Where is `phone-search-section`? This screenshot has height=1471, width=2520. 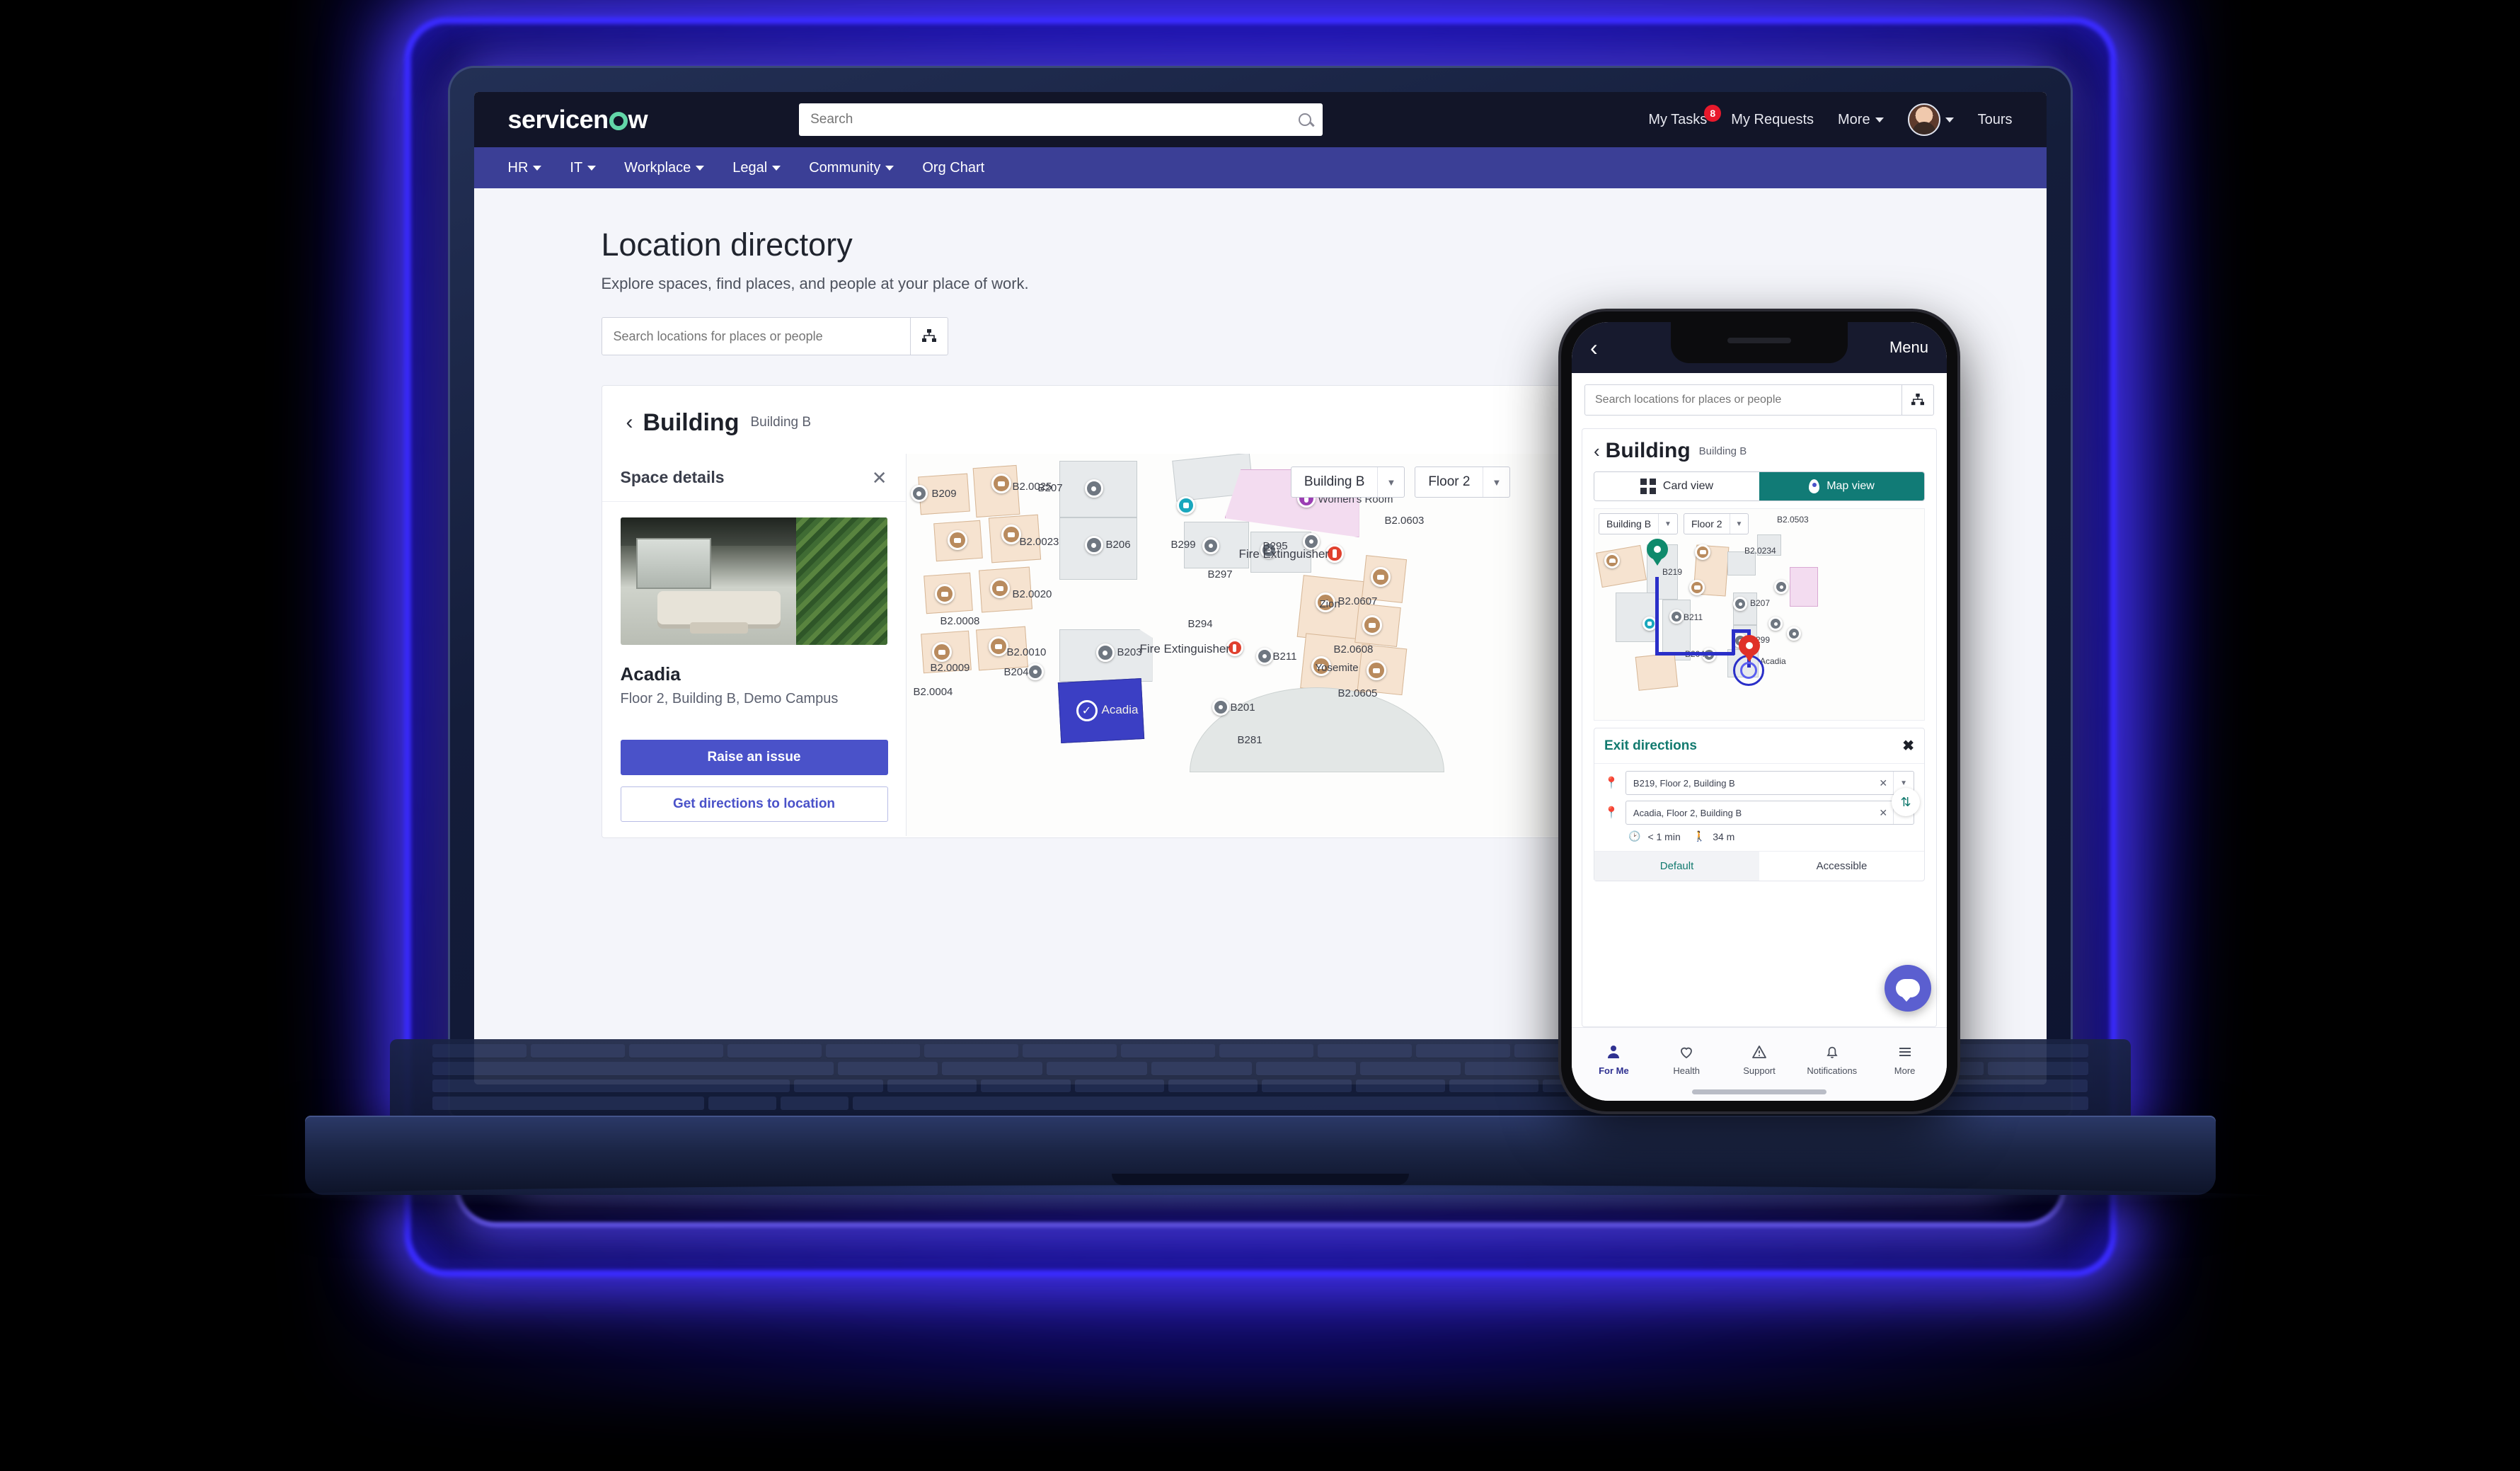 phone-search-section is located at coordinates (1759, 397).